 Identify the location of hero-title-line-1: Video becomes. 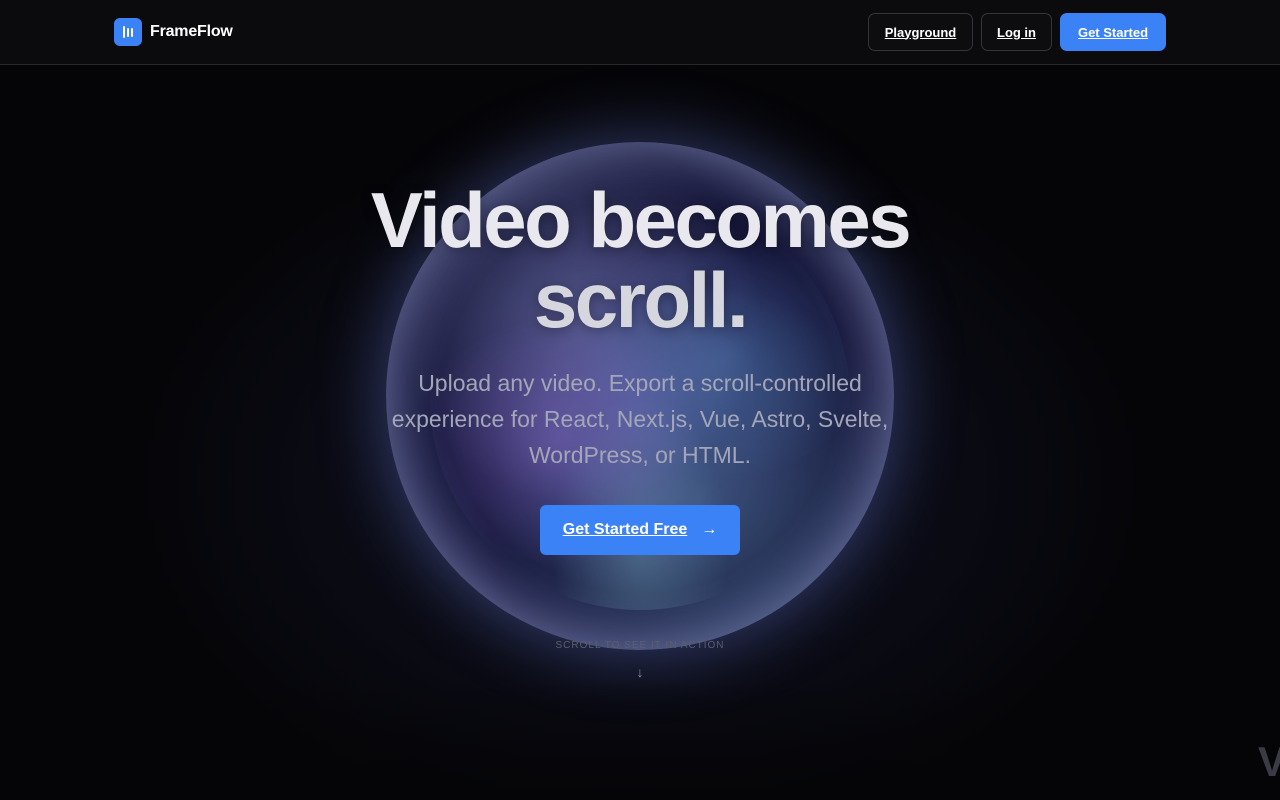
(641, 220).